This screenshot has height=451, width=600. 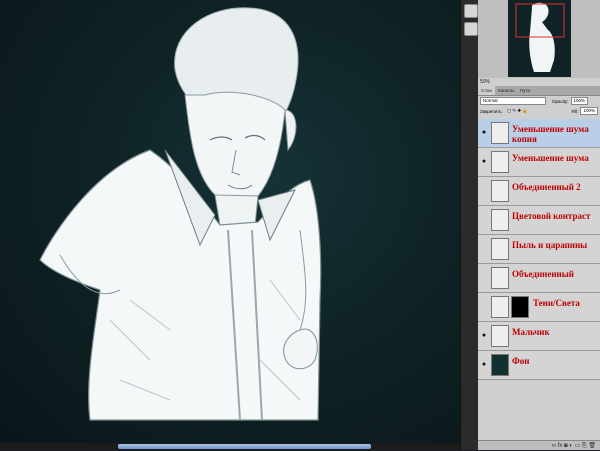 I want to click on navigator-preview, so click(x=539, y=38).